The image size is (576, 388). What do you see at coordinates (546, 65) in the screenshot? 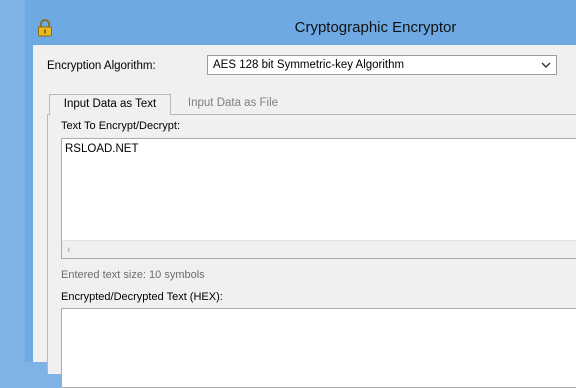
I see `chevron-down-icon` at bounding box center [546, 65].